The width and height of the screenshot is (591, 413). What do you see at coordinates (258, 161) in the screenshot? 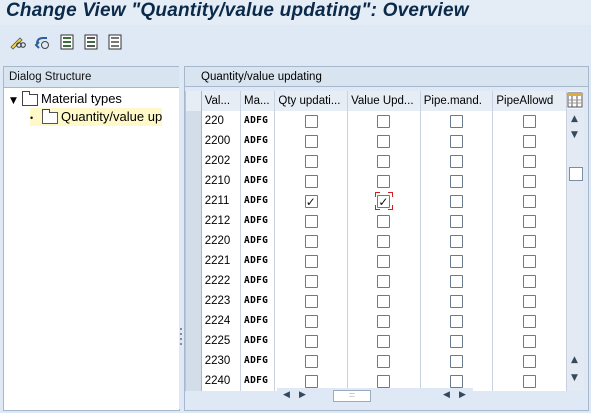
I see `material-type-cell: ADFG` at bounding box center [258, 161].